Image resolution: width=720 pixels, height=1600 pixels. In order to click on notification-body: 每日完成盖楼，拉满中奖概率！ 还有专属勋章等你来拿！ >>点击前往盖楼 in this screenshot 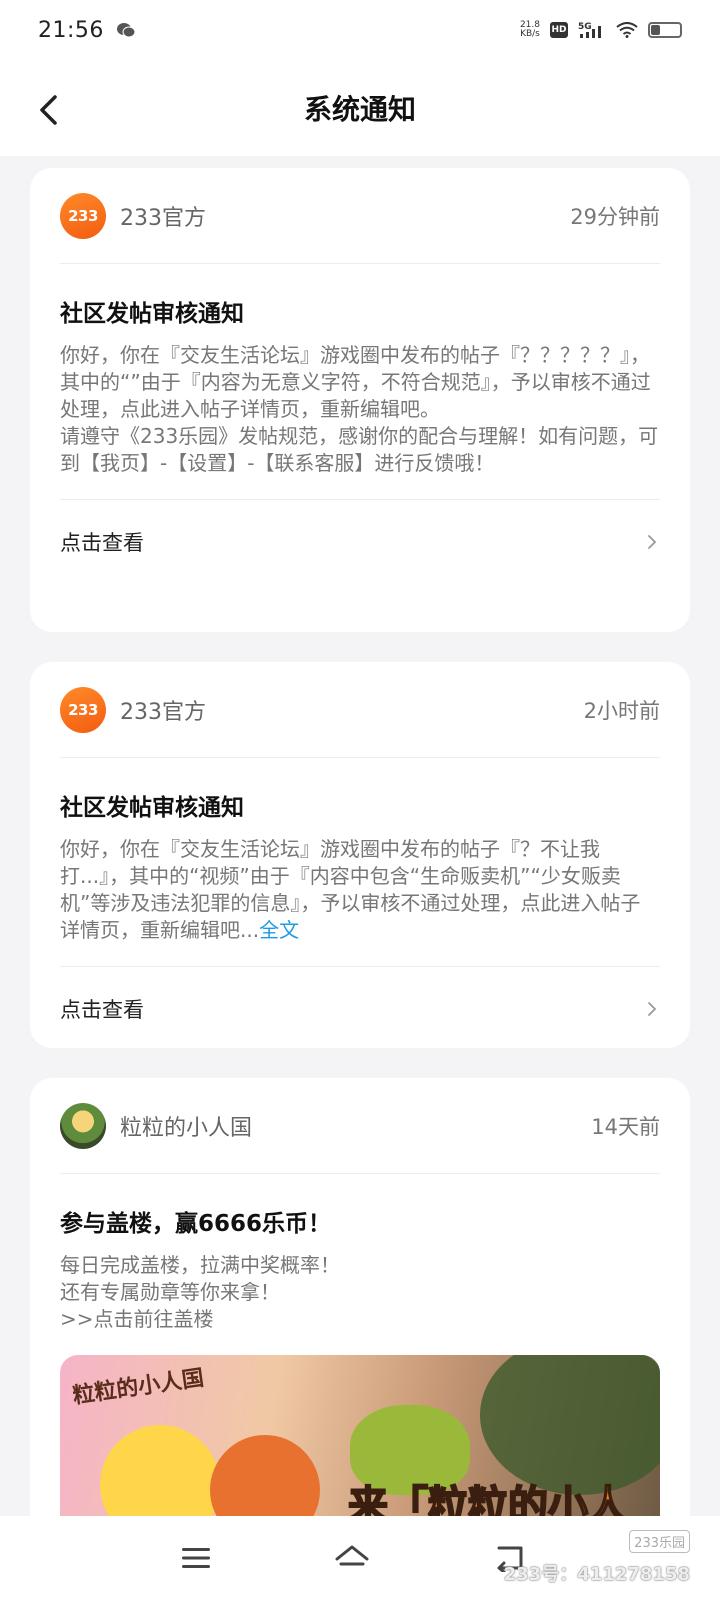, I will do `click(360, 1292)`.